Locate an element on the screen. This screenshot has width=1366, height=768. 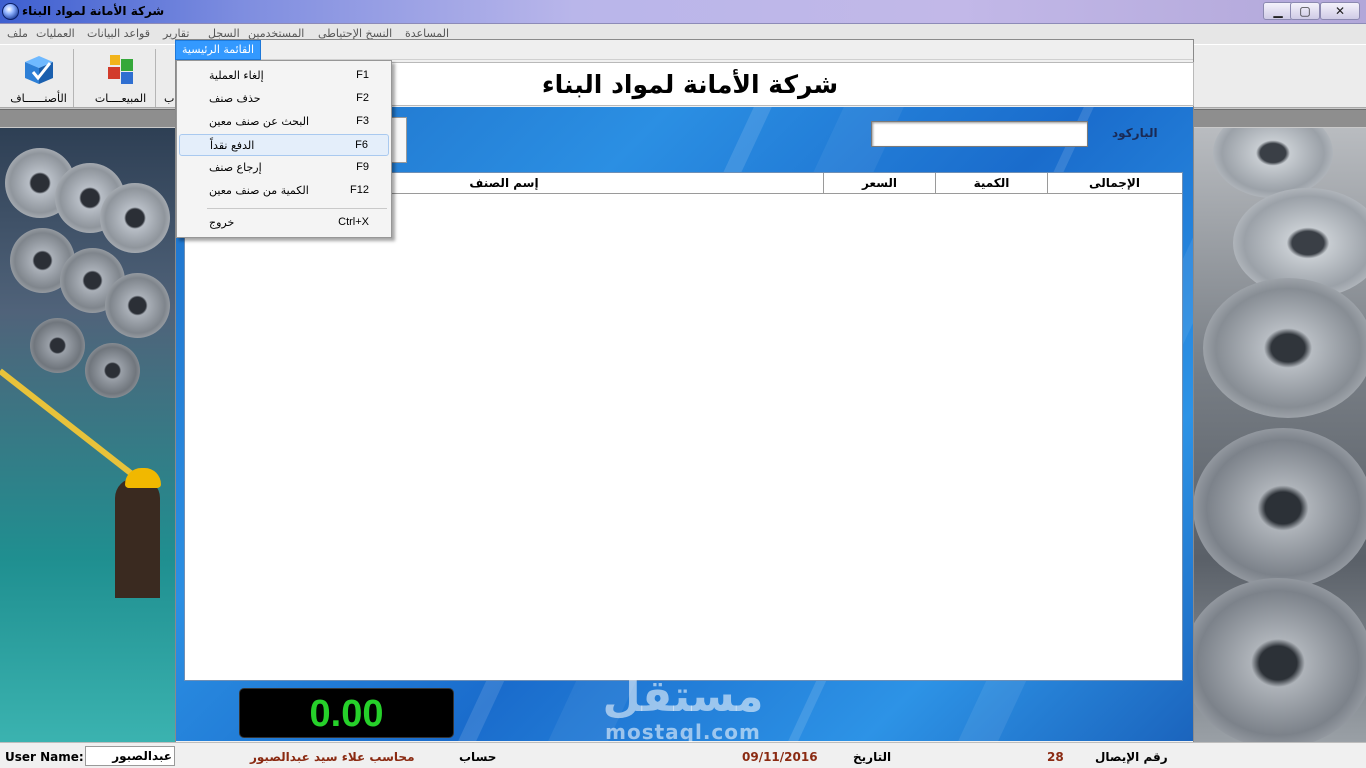
menu-item-label: خروج is located at coordinates (222, 222).